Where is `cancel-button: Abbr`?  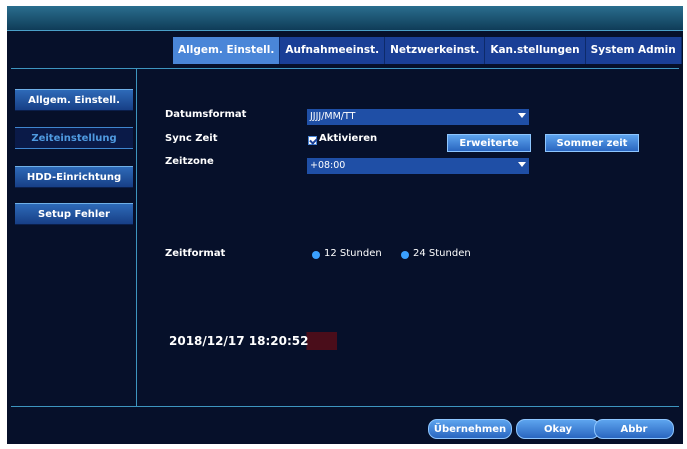 cancel-button: Abbr is located at coordinates (634, 429).